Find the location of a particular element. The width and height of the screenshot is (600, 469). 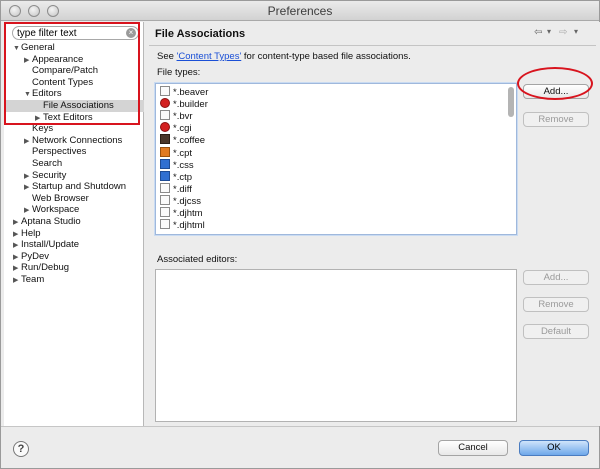

file-type-row: *.cgi is located at coordinates (175, 128).